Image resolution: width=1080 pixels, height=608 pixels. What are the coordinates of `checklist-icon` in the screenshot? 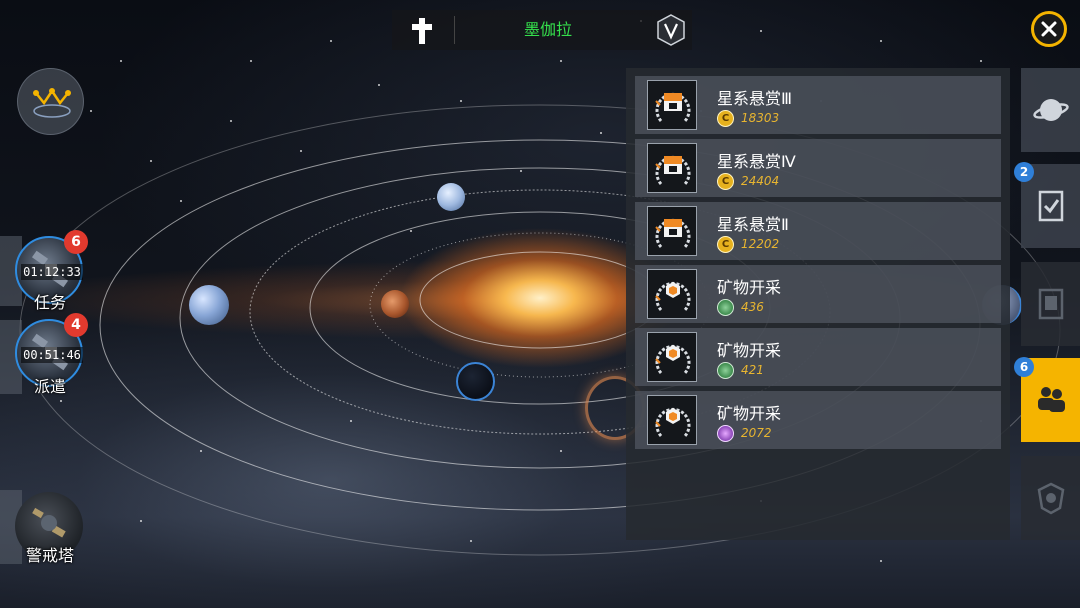 It's located at (1051, 206).